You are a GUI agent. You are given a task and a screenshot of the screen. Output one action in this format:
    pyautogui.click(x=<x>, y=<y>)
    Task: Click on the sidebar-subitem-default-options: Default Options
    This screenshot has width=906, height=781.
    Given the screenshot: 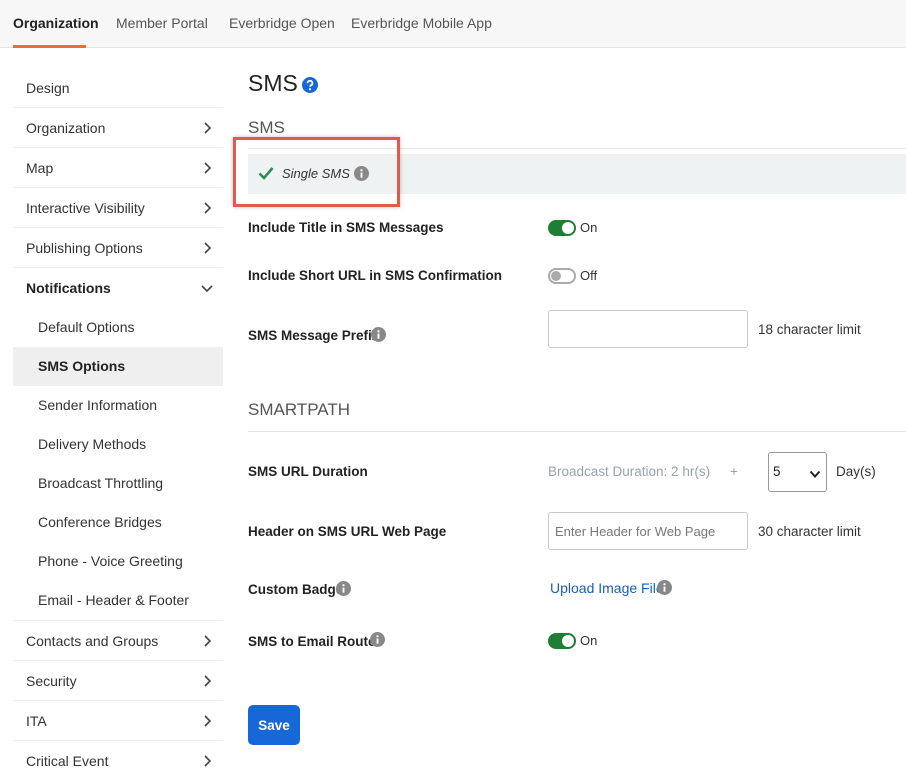 What is the action you would take?
    pyautogui.click(x=118, y=327)
    